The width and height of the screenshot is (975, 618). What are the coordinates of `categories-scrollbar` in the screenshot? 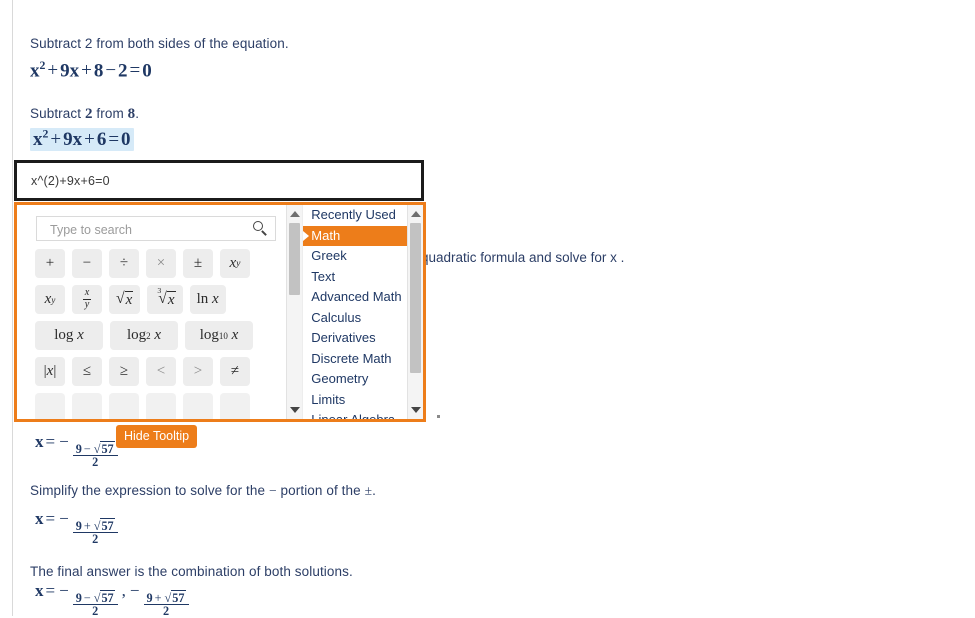 It's located at (415, 312).